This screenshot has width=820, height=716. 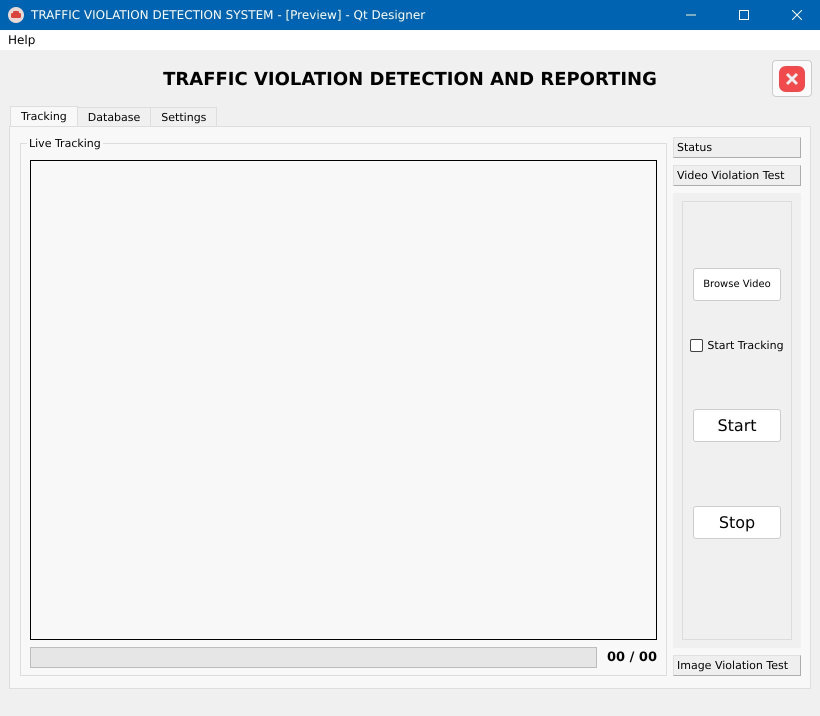 I want to click on checkbox, so click(x=697, y=345).